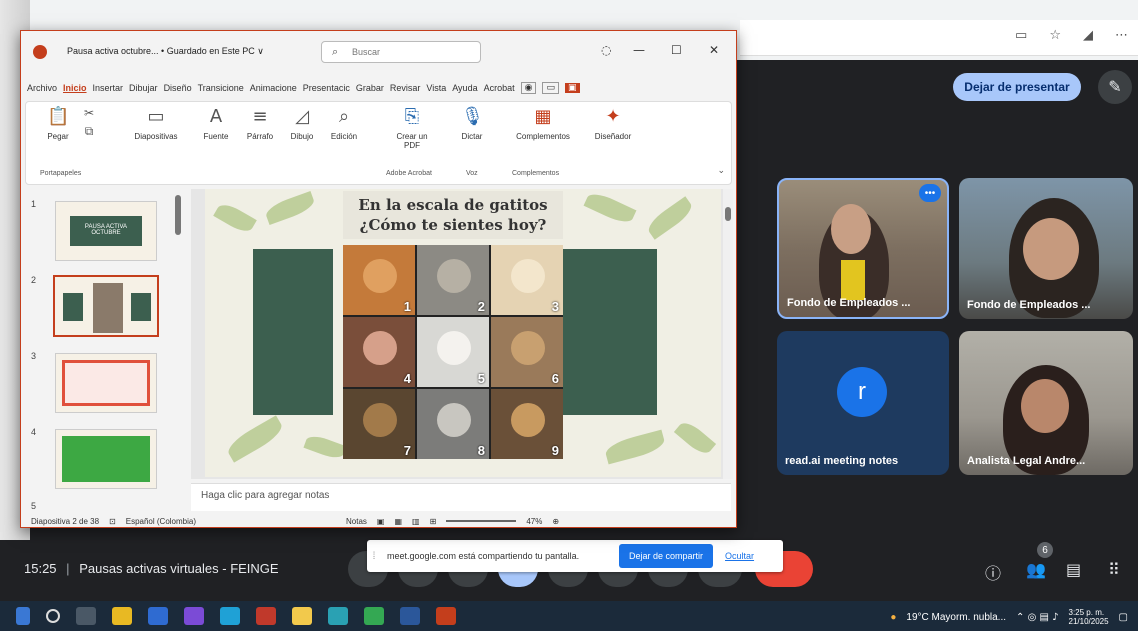 Image resolution: width=1138 pixels, height=631 pixels. I want to click on people-icon: 👥, so click(1036, 569).